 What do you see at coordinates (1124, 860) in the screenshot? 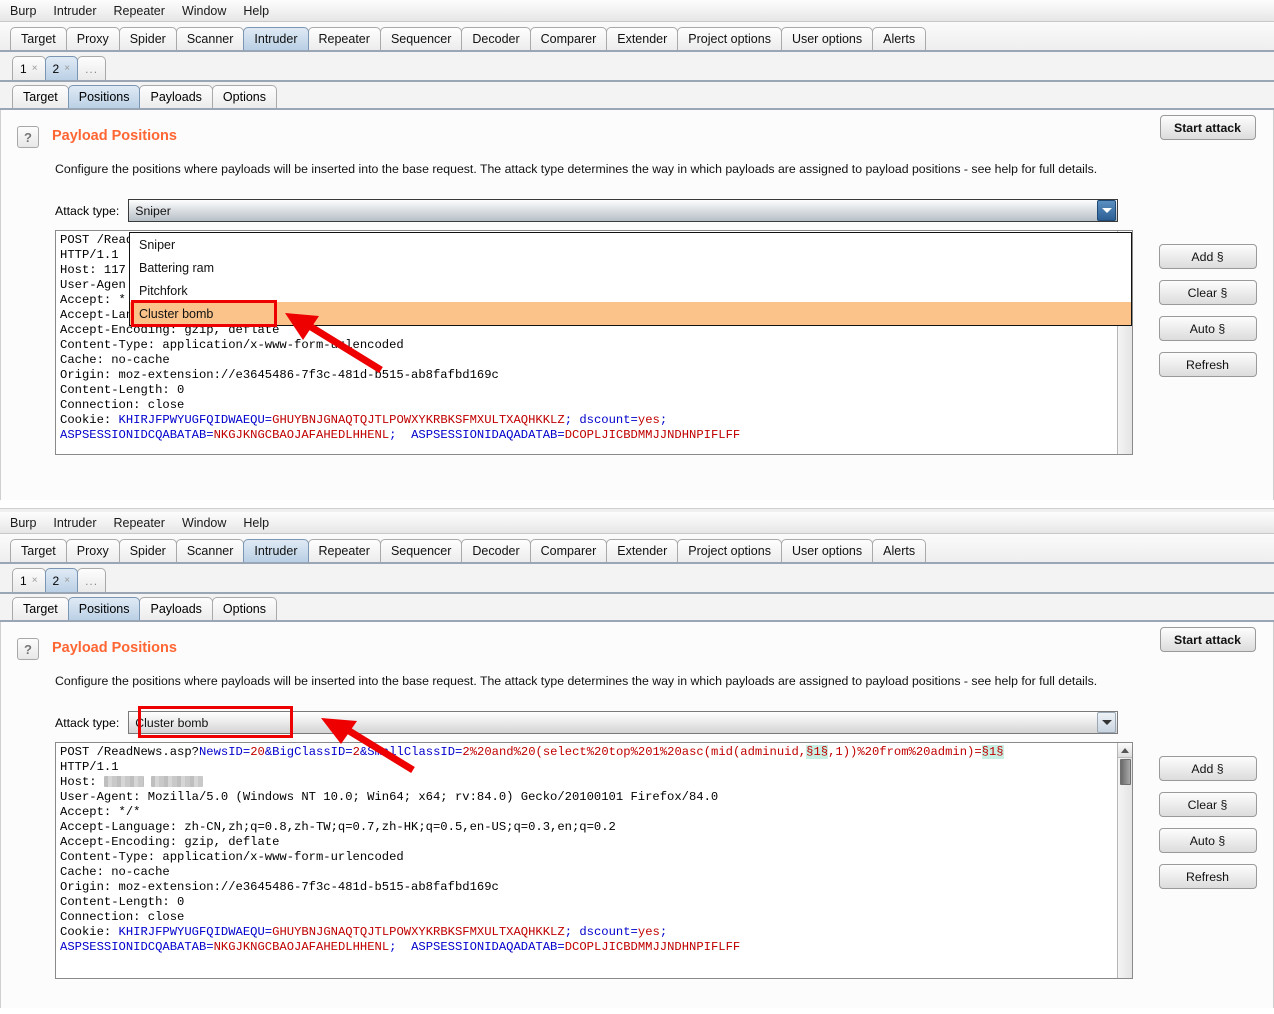
I see `request-scrollbar-bottom` at bounding box center [1124, 860].